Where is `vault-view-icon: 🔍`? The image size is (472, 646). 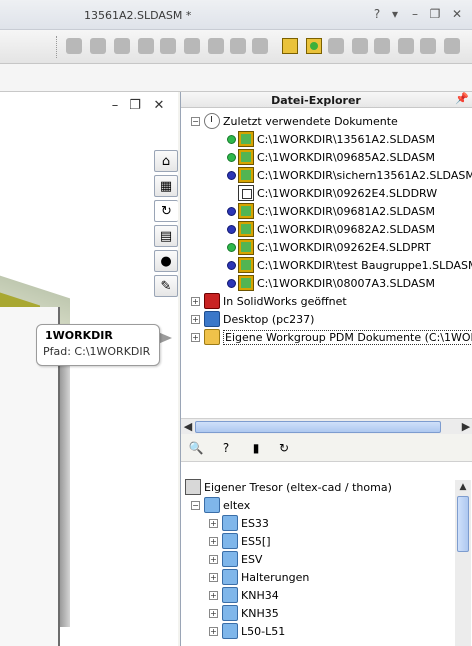
vault-view-icon: 🔍 is located at coordinates (196, 448).